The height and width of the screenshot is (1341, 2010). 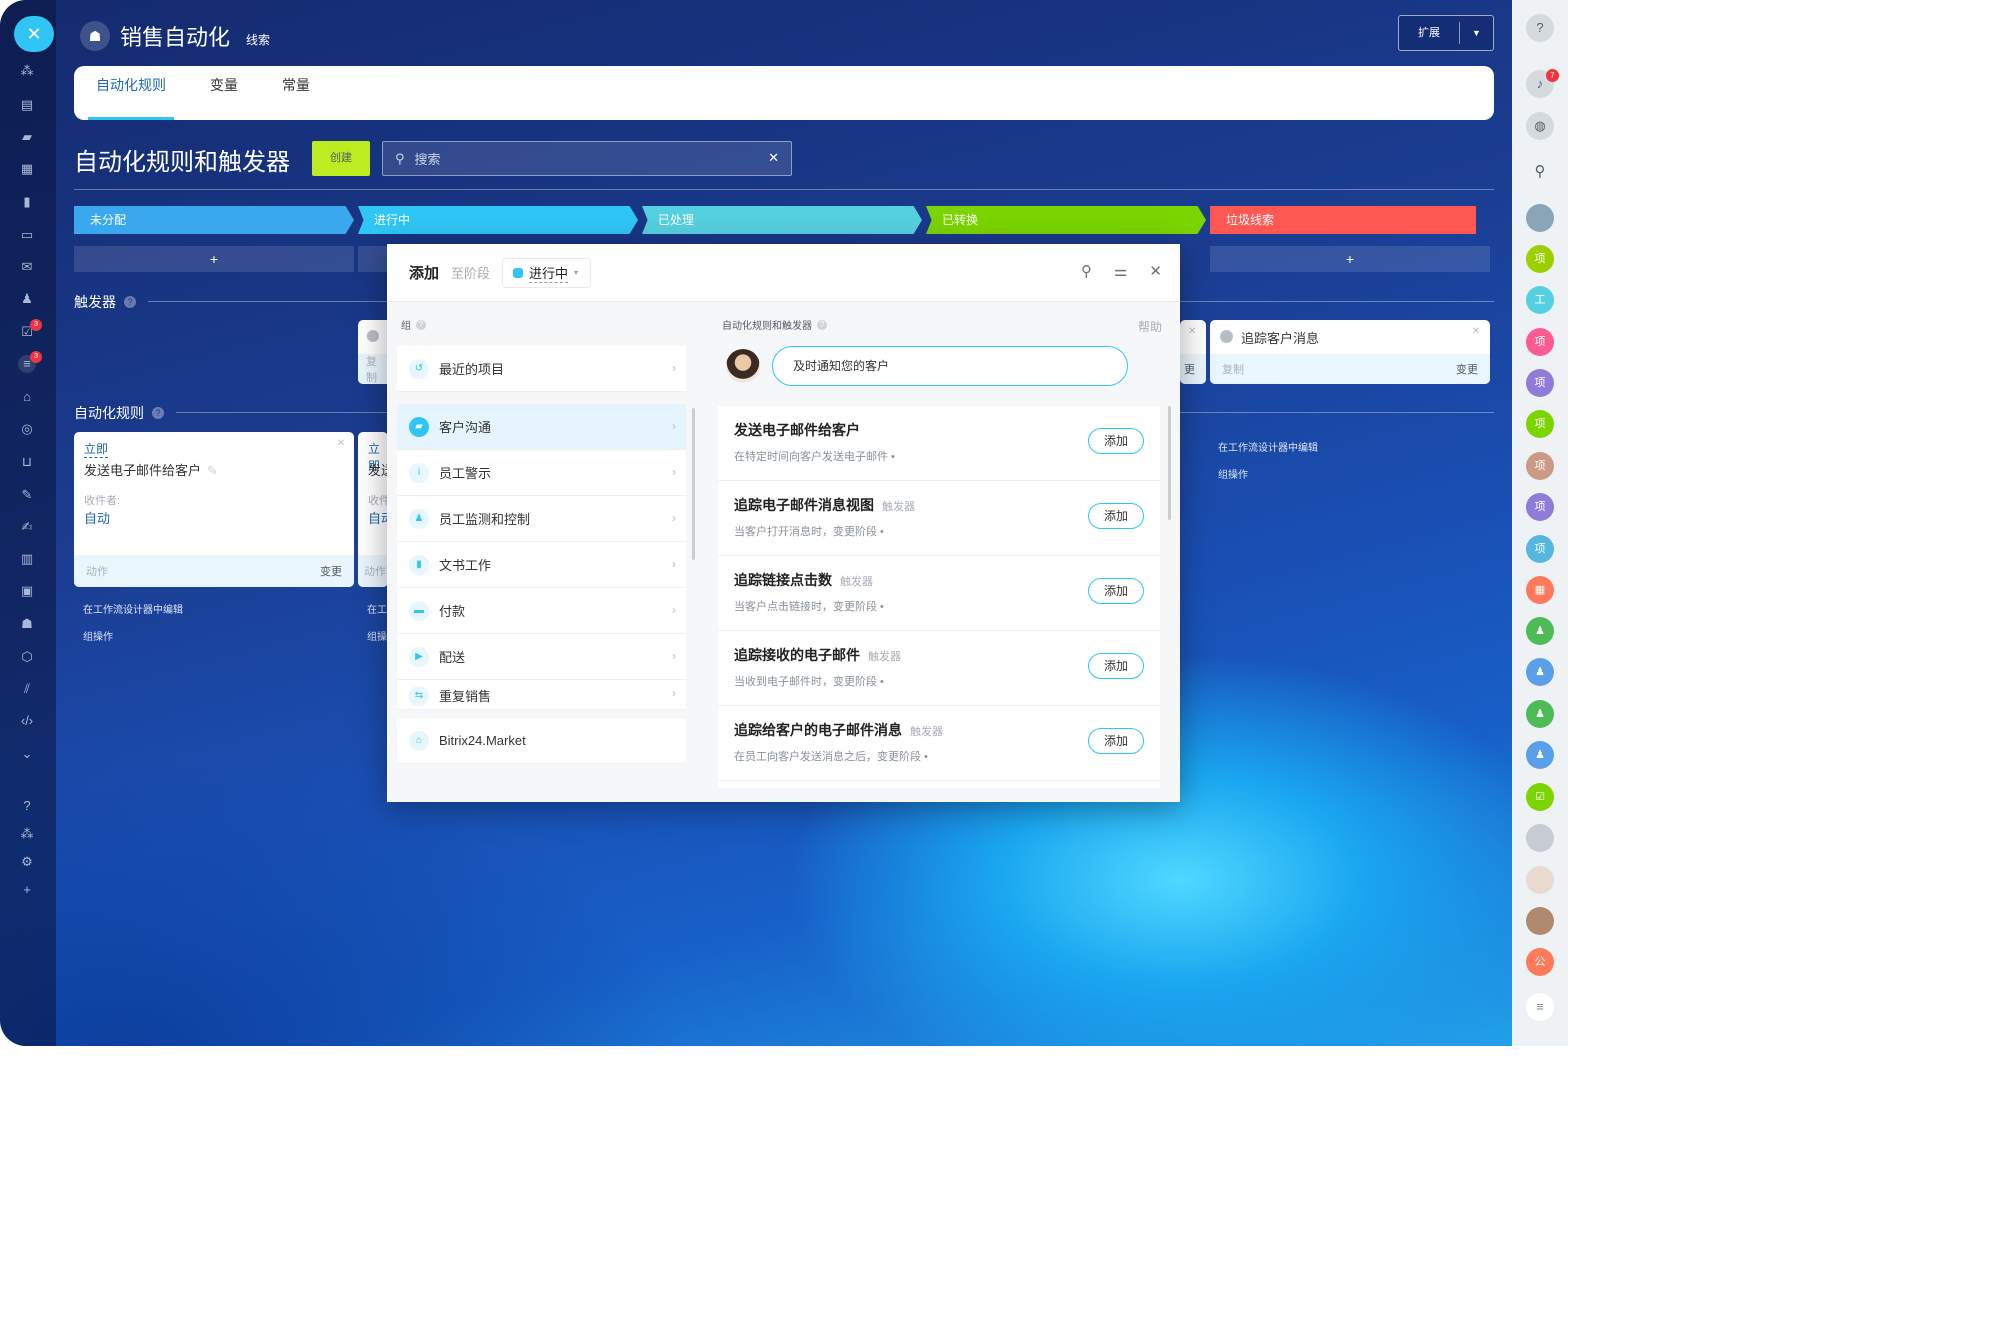 What do you see at coordinates (131, 93) in the screenshot?
I see `tab-automation-rules: 自动化规则` at bounding box center [131, 93].